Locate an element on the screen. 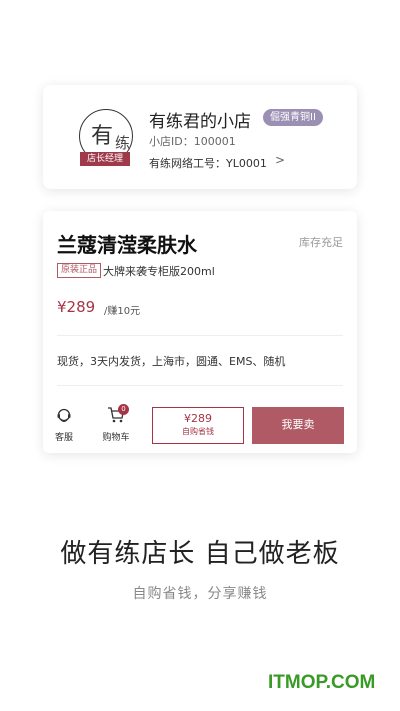  product-price: ¥289 is located at coordinates (76, 307).